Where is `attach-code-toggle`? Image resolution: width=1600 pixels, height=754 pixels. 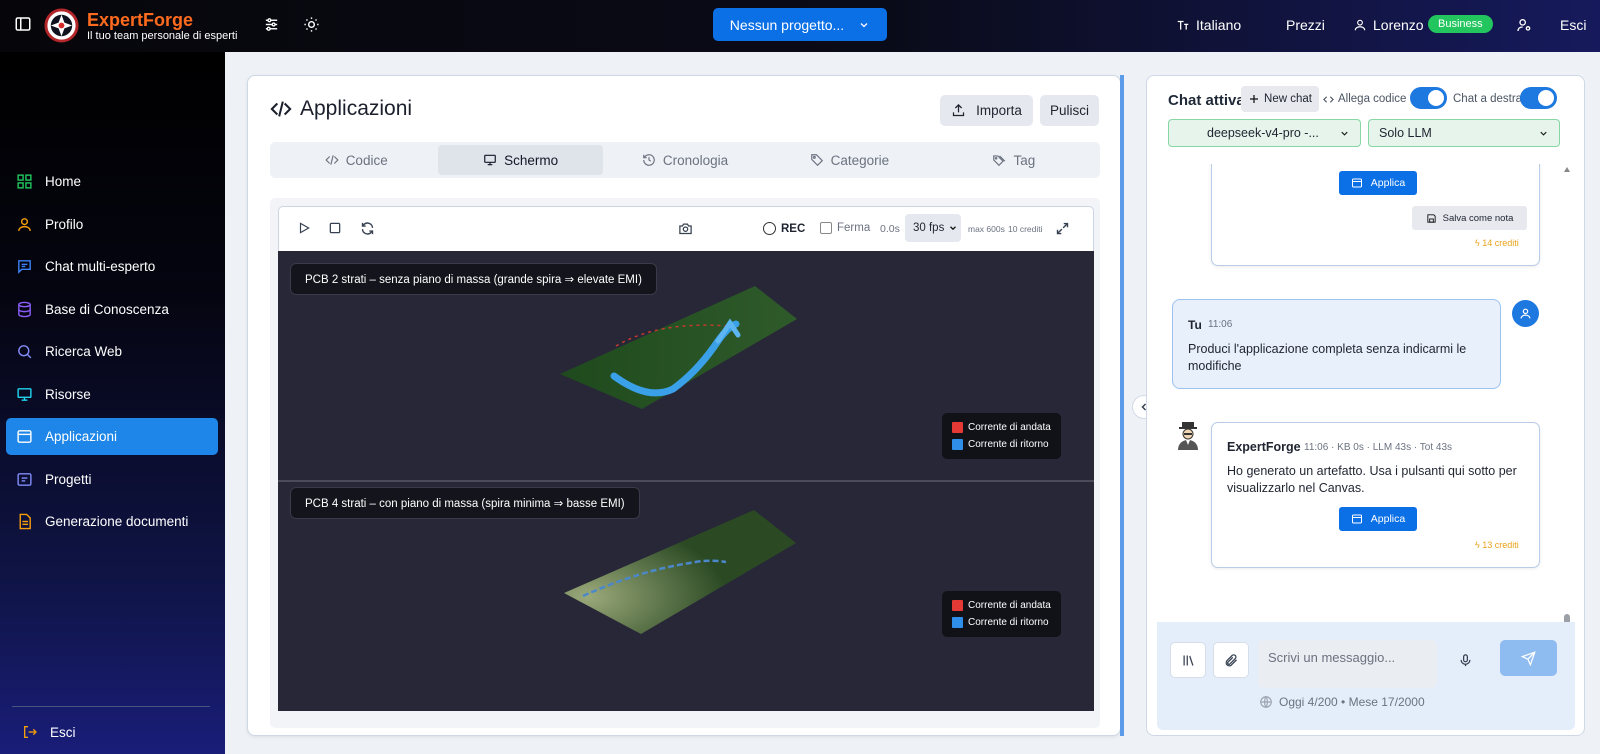
attach-code-toggle is located at coordinates (1428, 98).